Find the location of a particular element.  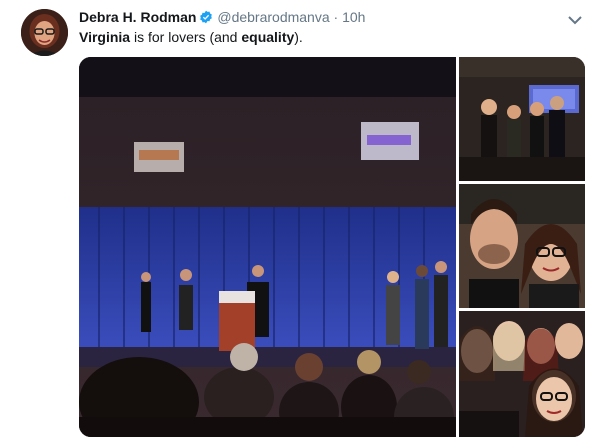

verified-badge-icon is located at coordinates (206, 17).